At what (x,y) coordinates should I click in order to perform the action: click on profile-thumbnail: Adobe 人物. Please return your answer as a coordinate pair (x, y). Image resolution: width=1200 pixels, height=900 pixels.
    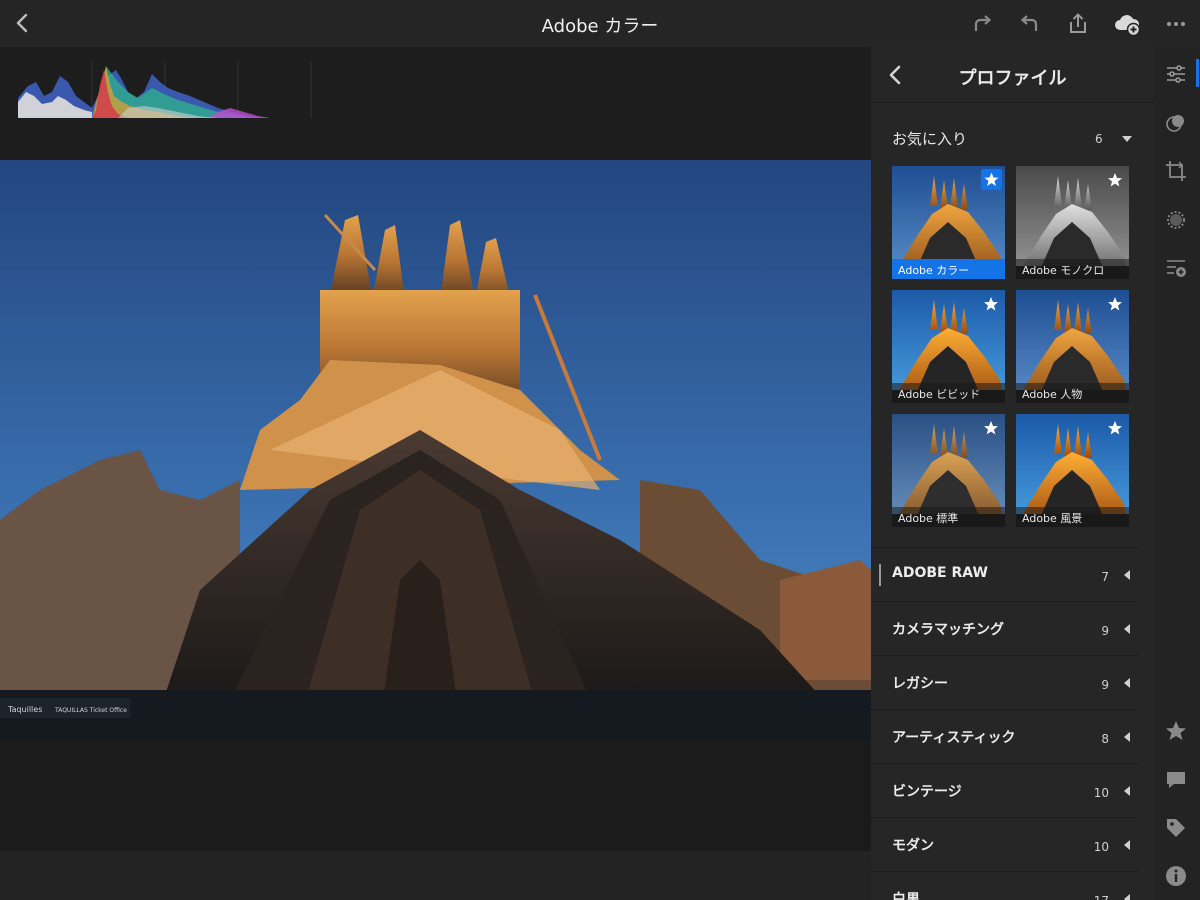
    Looking at the image, I should click on (1072, 346).